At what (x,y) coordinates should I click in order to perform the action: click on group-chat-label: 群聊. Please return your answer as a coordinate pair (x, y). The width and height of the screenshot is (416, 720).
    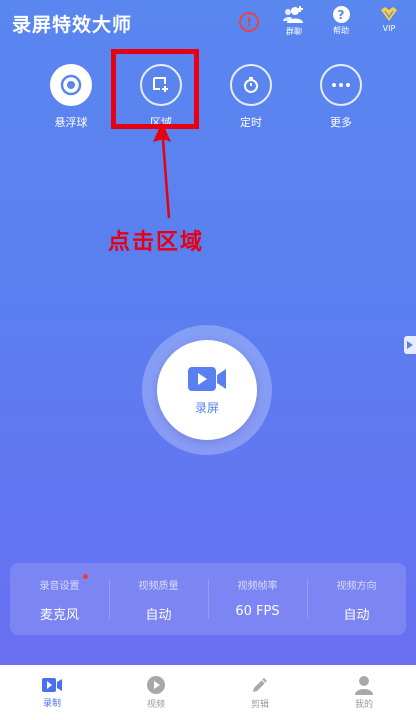
    Looking at the image, I should click on (294, 31).